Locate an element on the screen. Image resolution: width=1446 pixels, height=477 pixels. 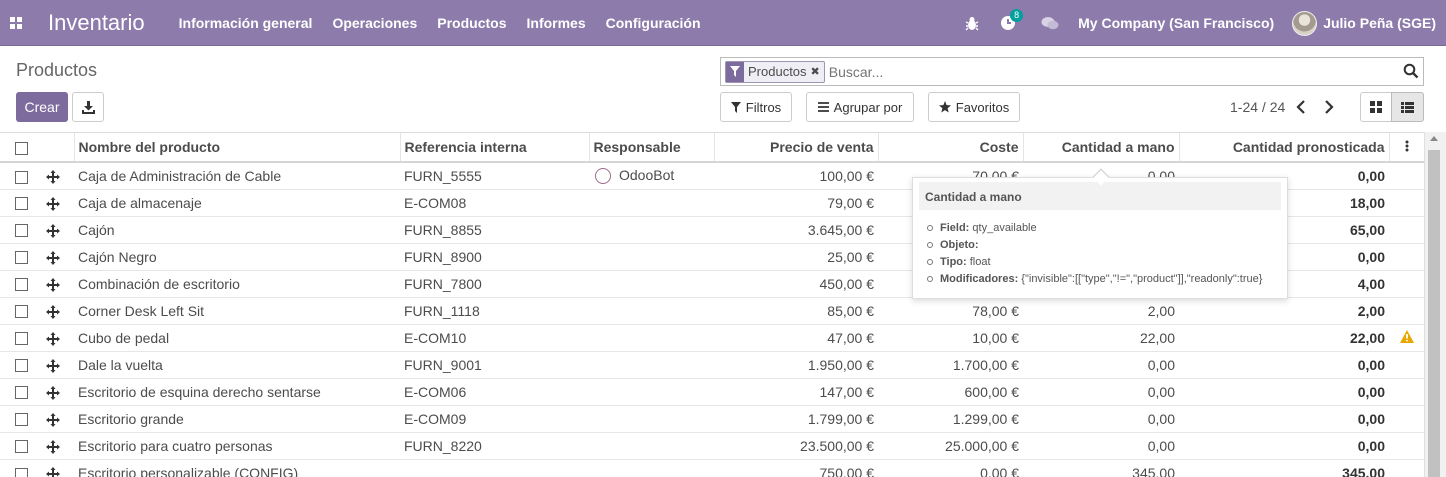
scrollbar-thumb is located at coordinates (1434, 313).